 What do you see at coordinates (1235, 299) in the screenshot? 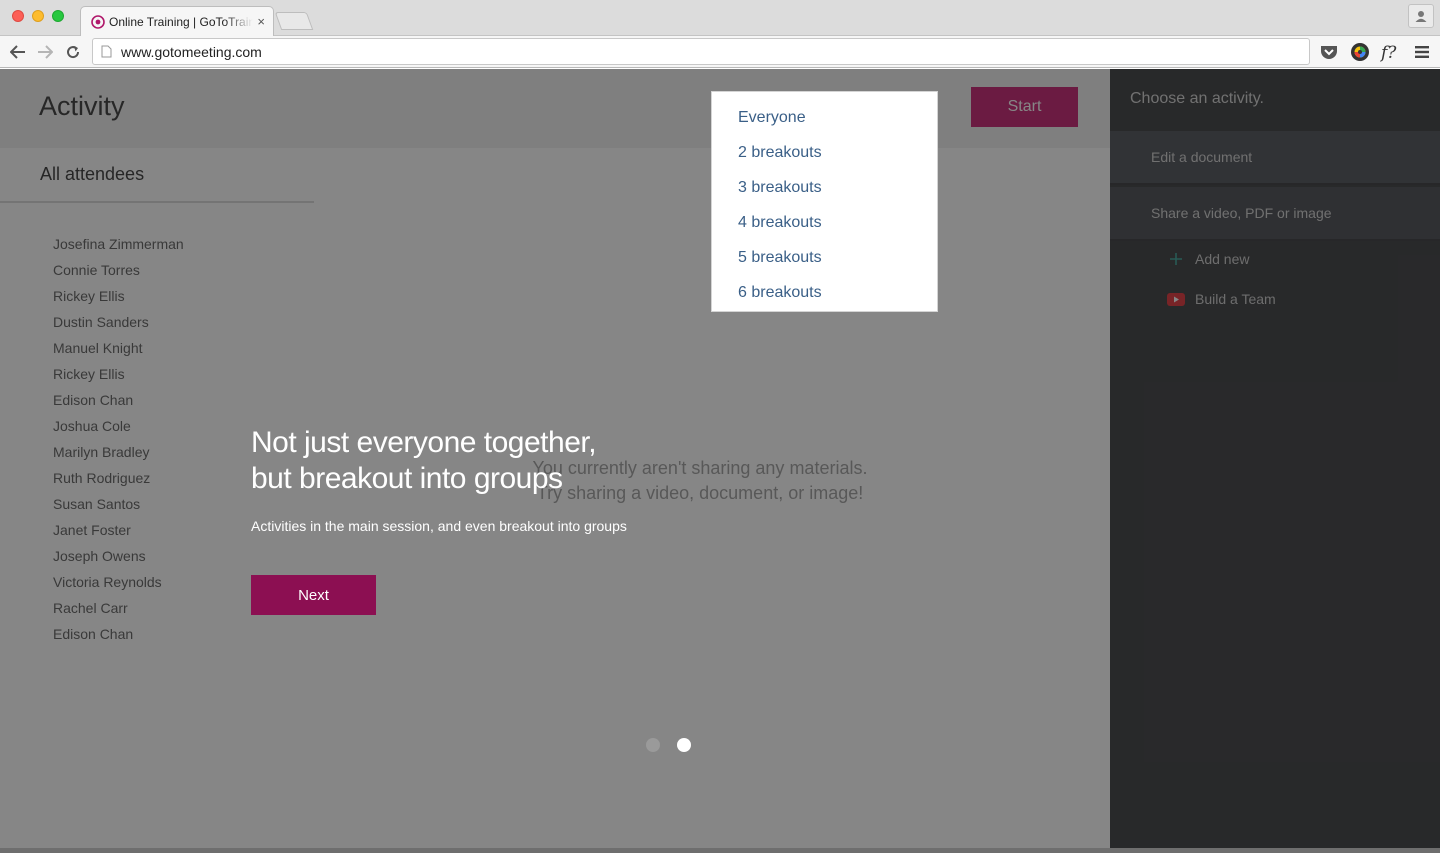
I see `media-item-title: Build a Team` at bounding box center [1235, 299].